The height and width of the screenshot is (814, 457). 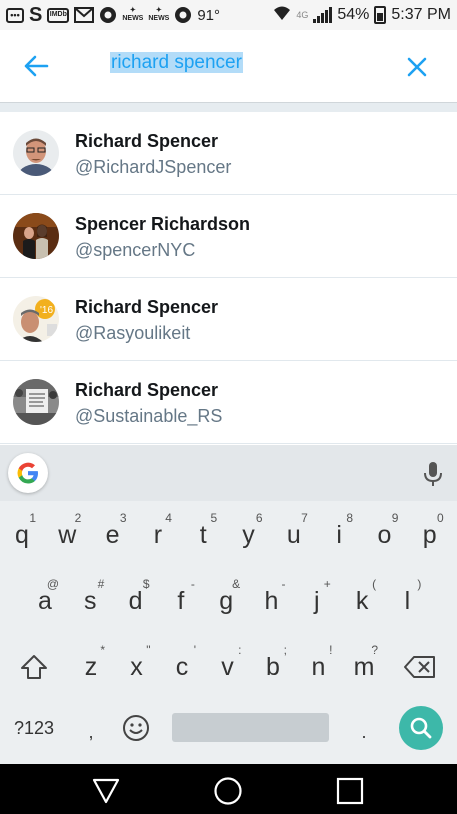 I want to click on battery-icon, so click(x=380, y=15).